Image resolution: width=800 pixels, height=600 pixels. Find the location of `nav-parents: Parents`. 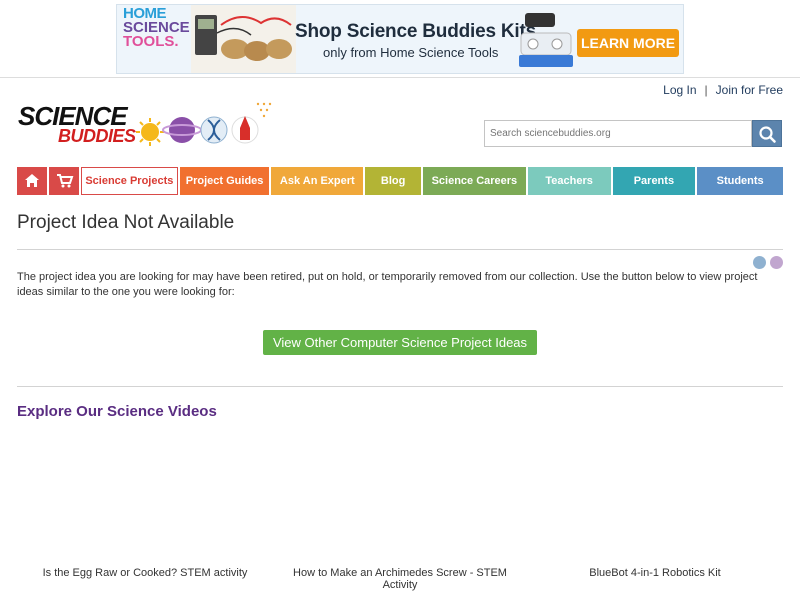

nav-parents: Parents is located at coordinates (654, 181).